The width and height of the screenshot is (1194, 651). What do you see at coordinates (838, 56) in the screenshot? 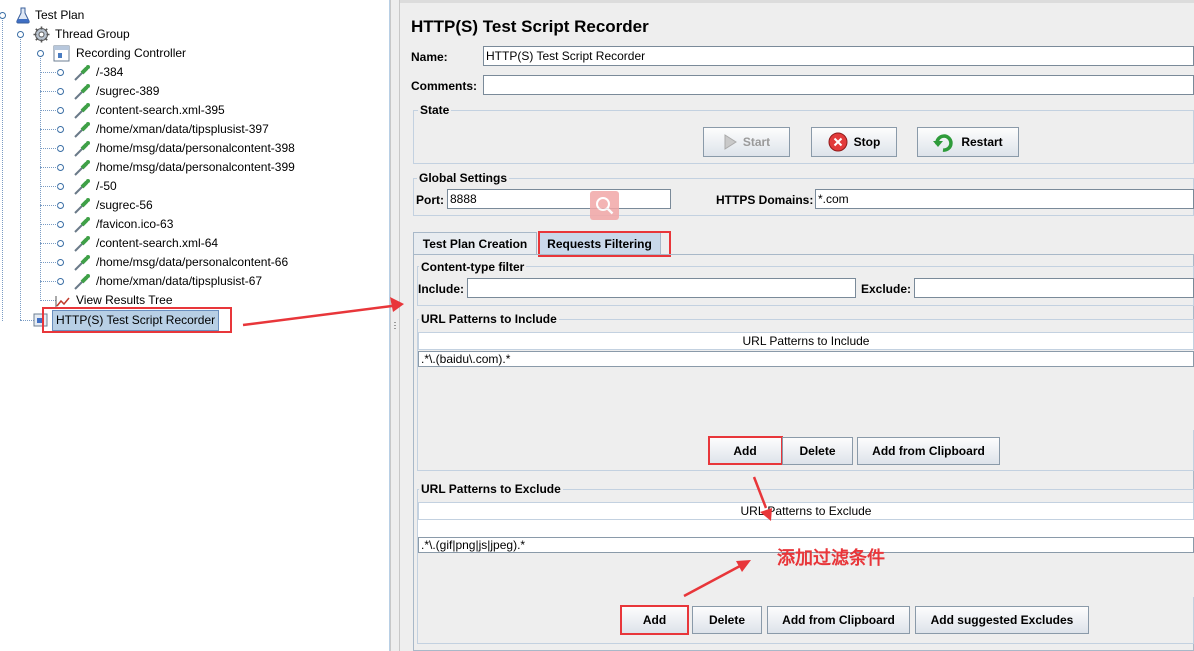
I see `name-field: HTTP(S) Test Script Recorder` at bounding box center [838, 56].